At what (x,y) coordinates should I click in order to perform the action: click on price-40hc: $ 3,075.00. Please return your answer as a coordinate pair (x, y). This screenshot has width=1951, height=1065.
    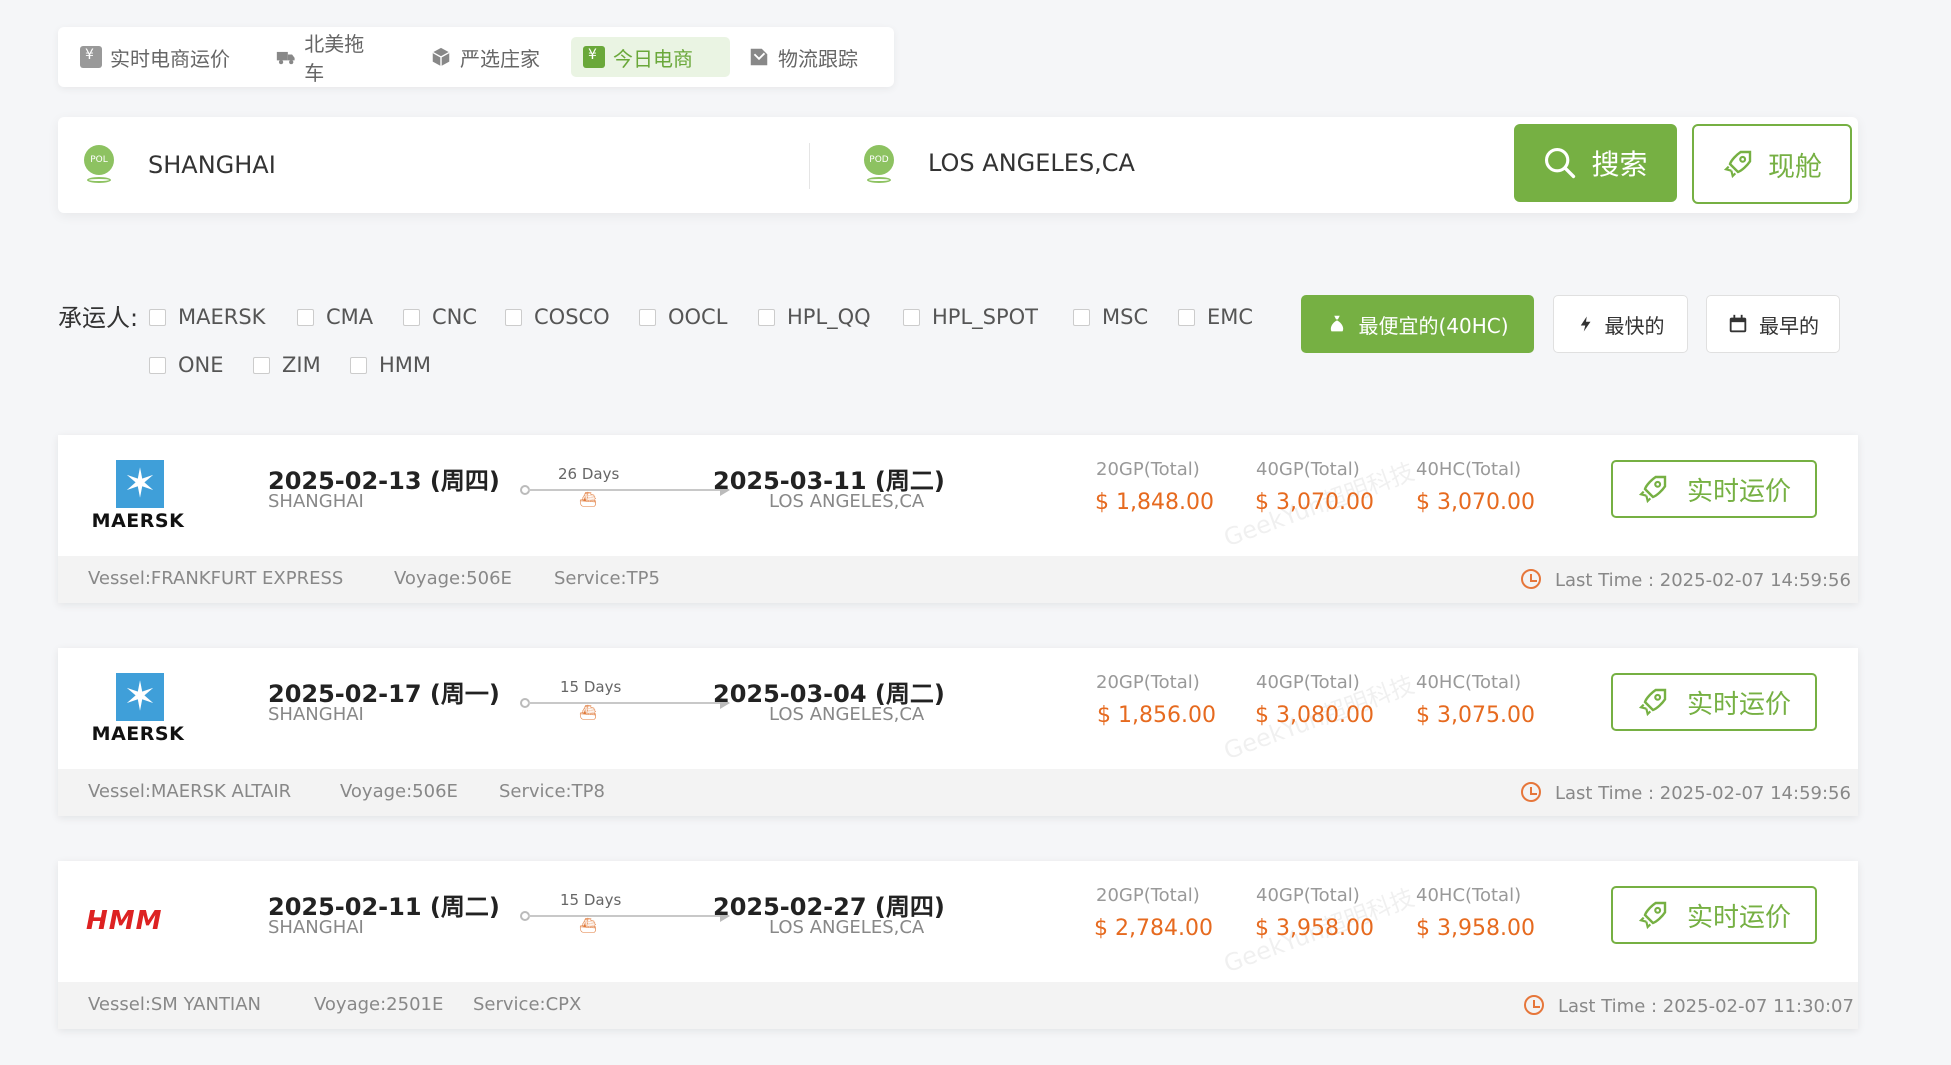
    Looking at the image, I should click on (1475, 715).